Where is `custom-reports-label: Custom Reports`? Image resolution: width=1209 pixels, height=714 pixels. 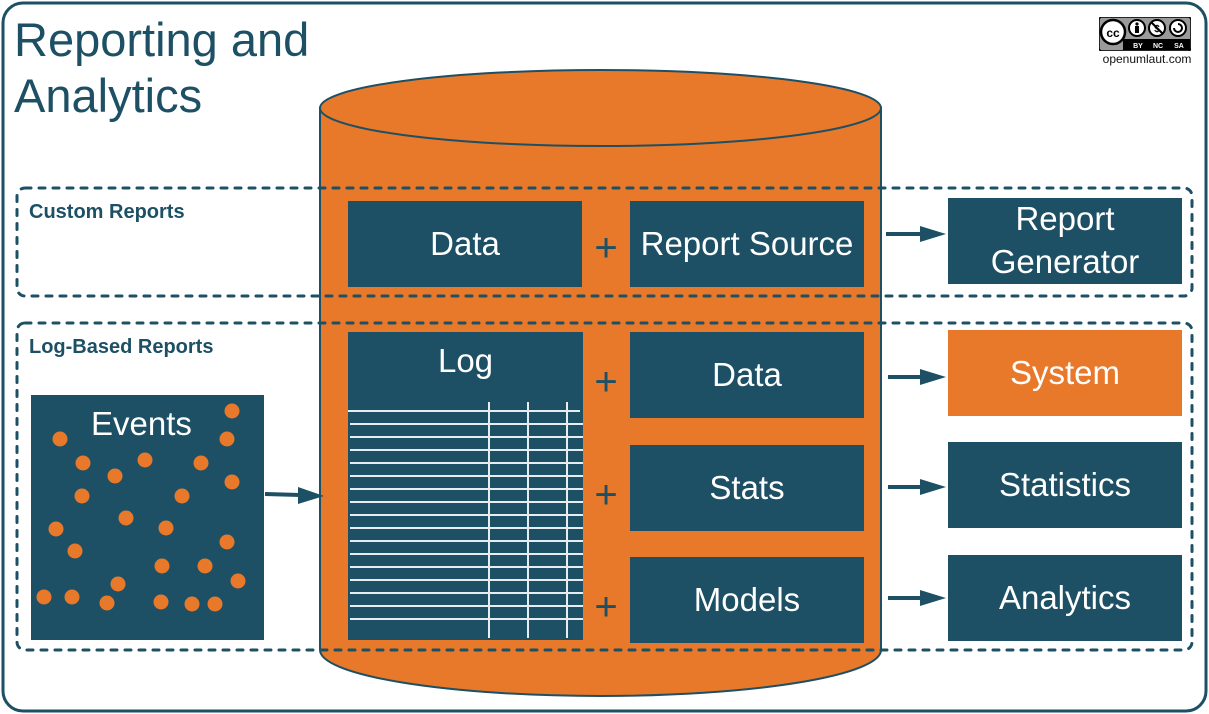 custom-reports-label: Custom Reports is located at coordinates (107, 212).